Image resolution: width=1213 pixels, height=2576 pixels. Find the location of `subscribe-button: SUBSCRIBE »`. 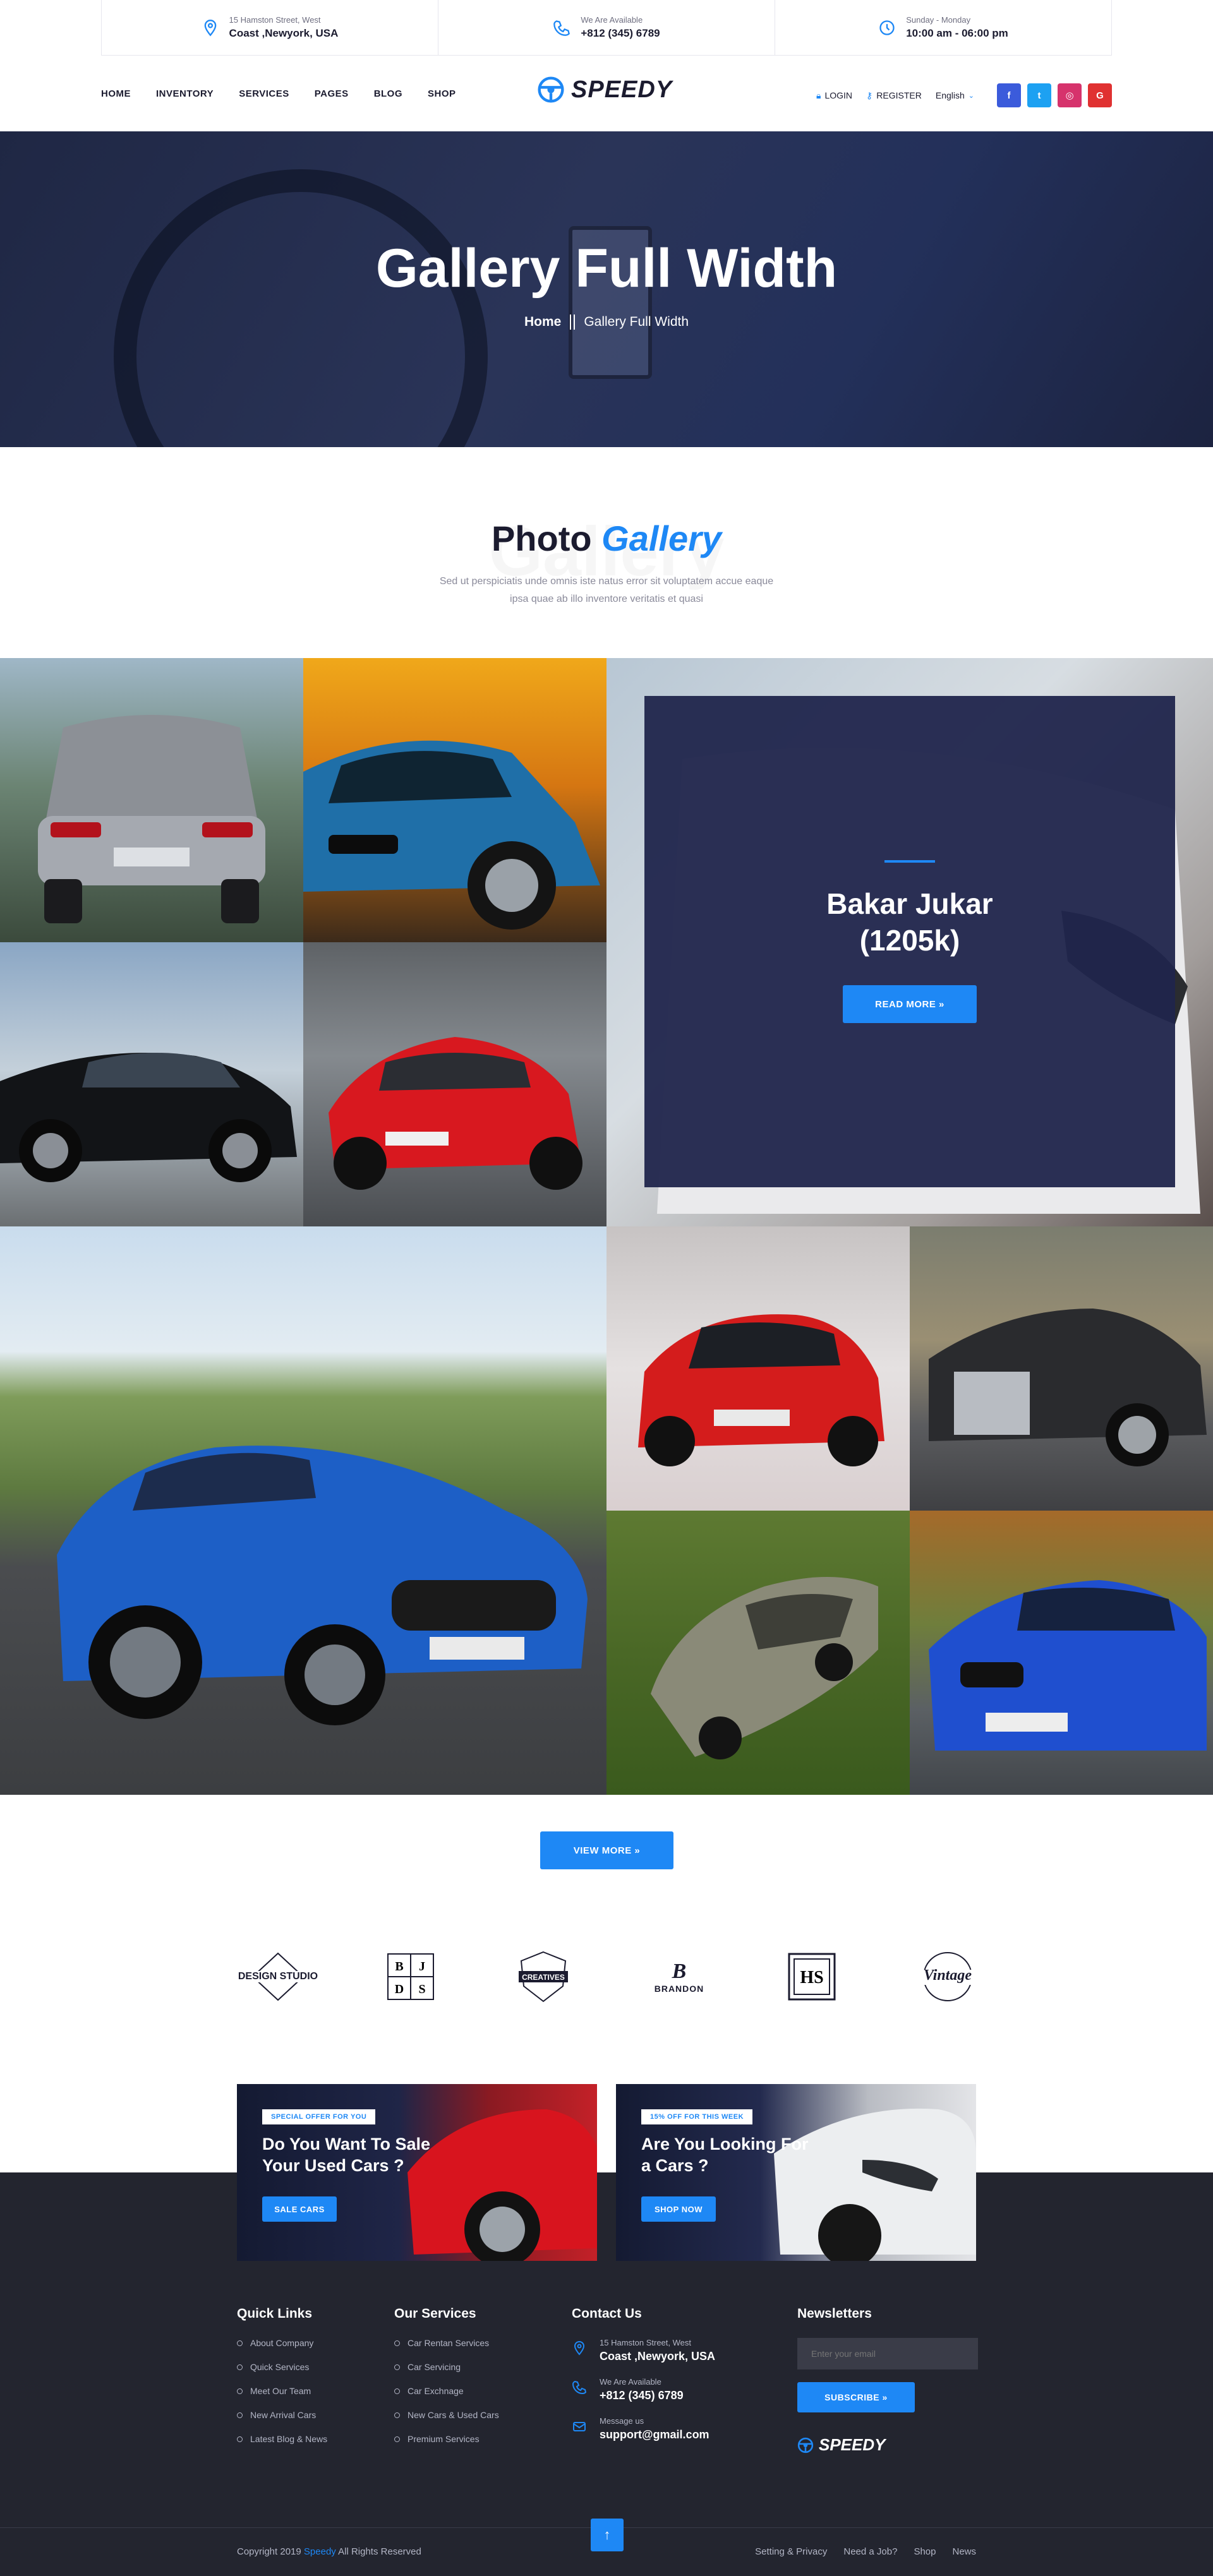

subscribe-button: SUBSCRIBE » is located at coordinates (856, 2397).